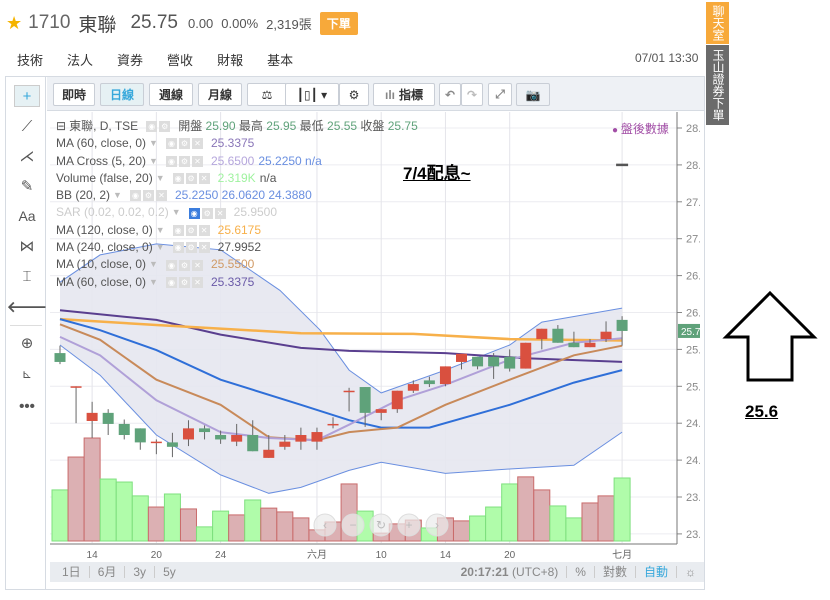 This screenshot has width=830, height=600. What do you see at coordinates (717, 85) in the screenshot?
I see `broker-order-tab: 玉山證券下單` at bounding box center [717, 85].